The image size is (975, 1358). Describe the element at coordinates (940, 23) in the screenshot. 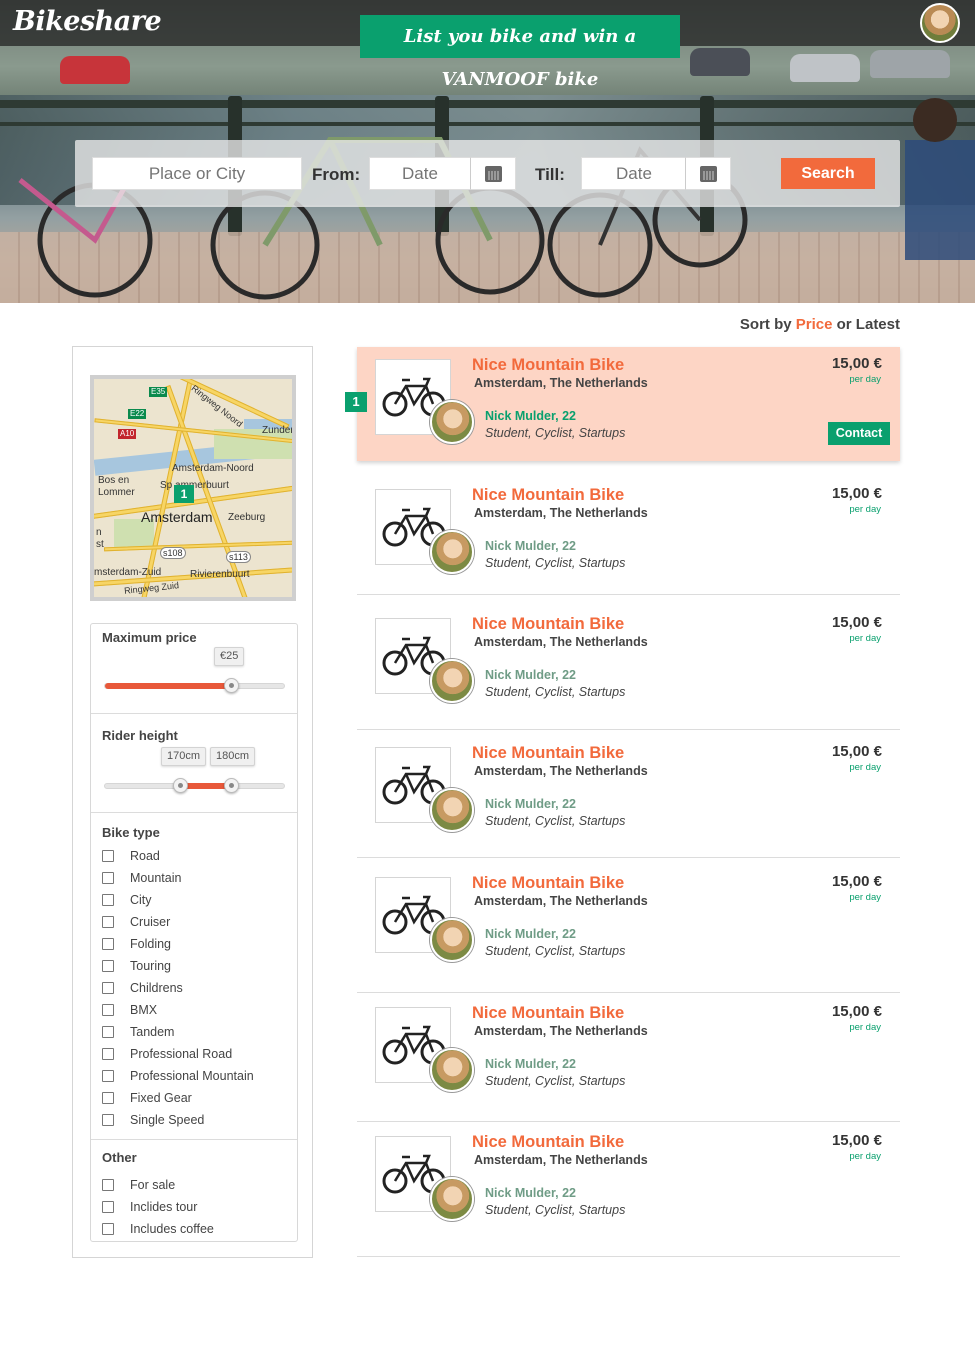

I see `user-avatar` at that location.